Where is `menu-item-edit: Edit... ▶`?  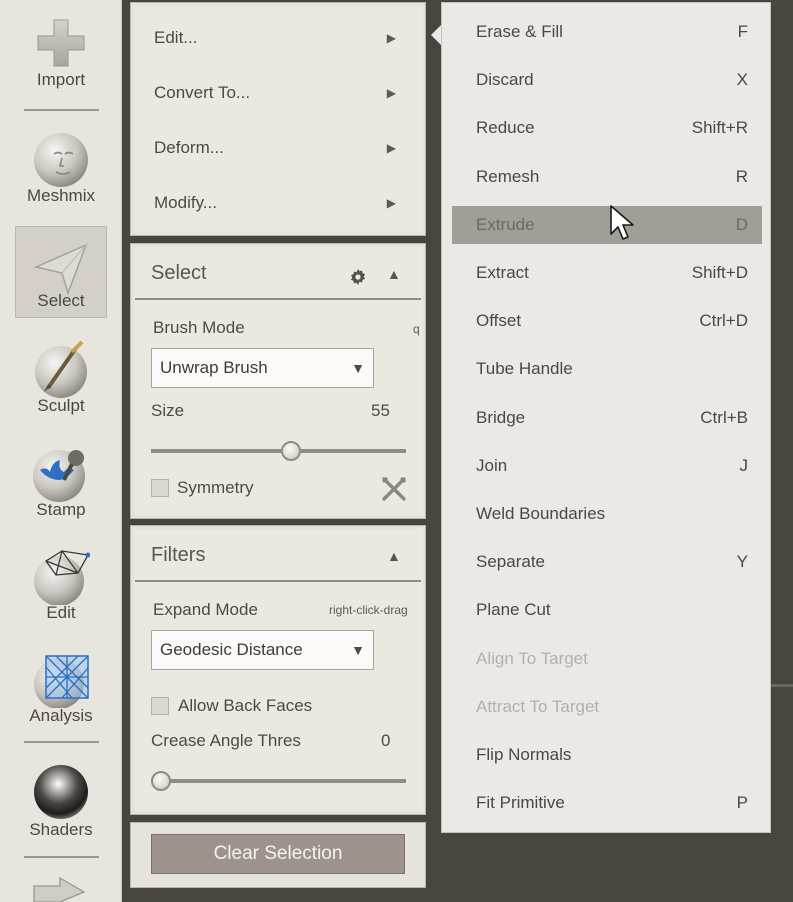
menu-item-edit: Edit... ▶ is located at coordinates (278, 38).